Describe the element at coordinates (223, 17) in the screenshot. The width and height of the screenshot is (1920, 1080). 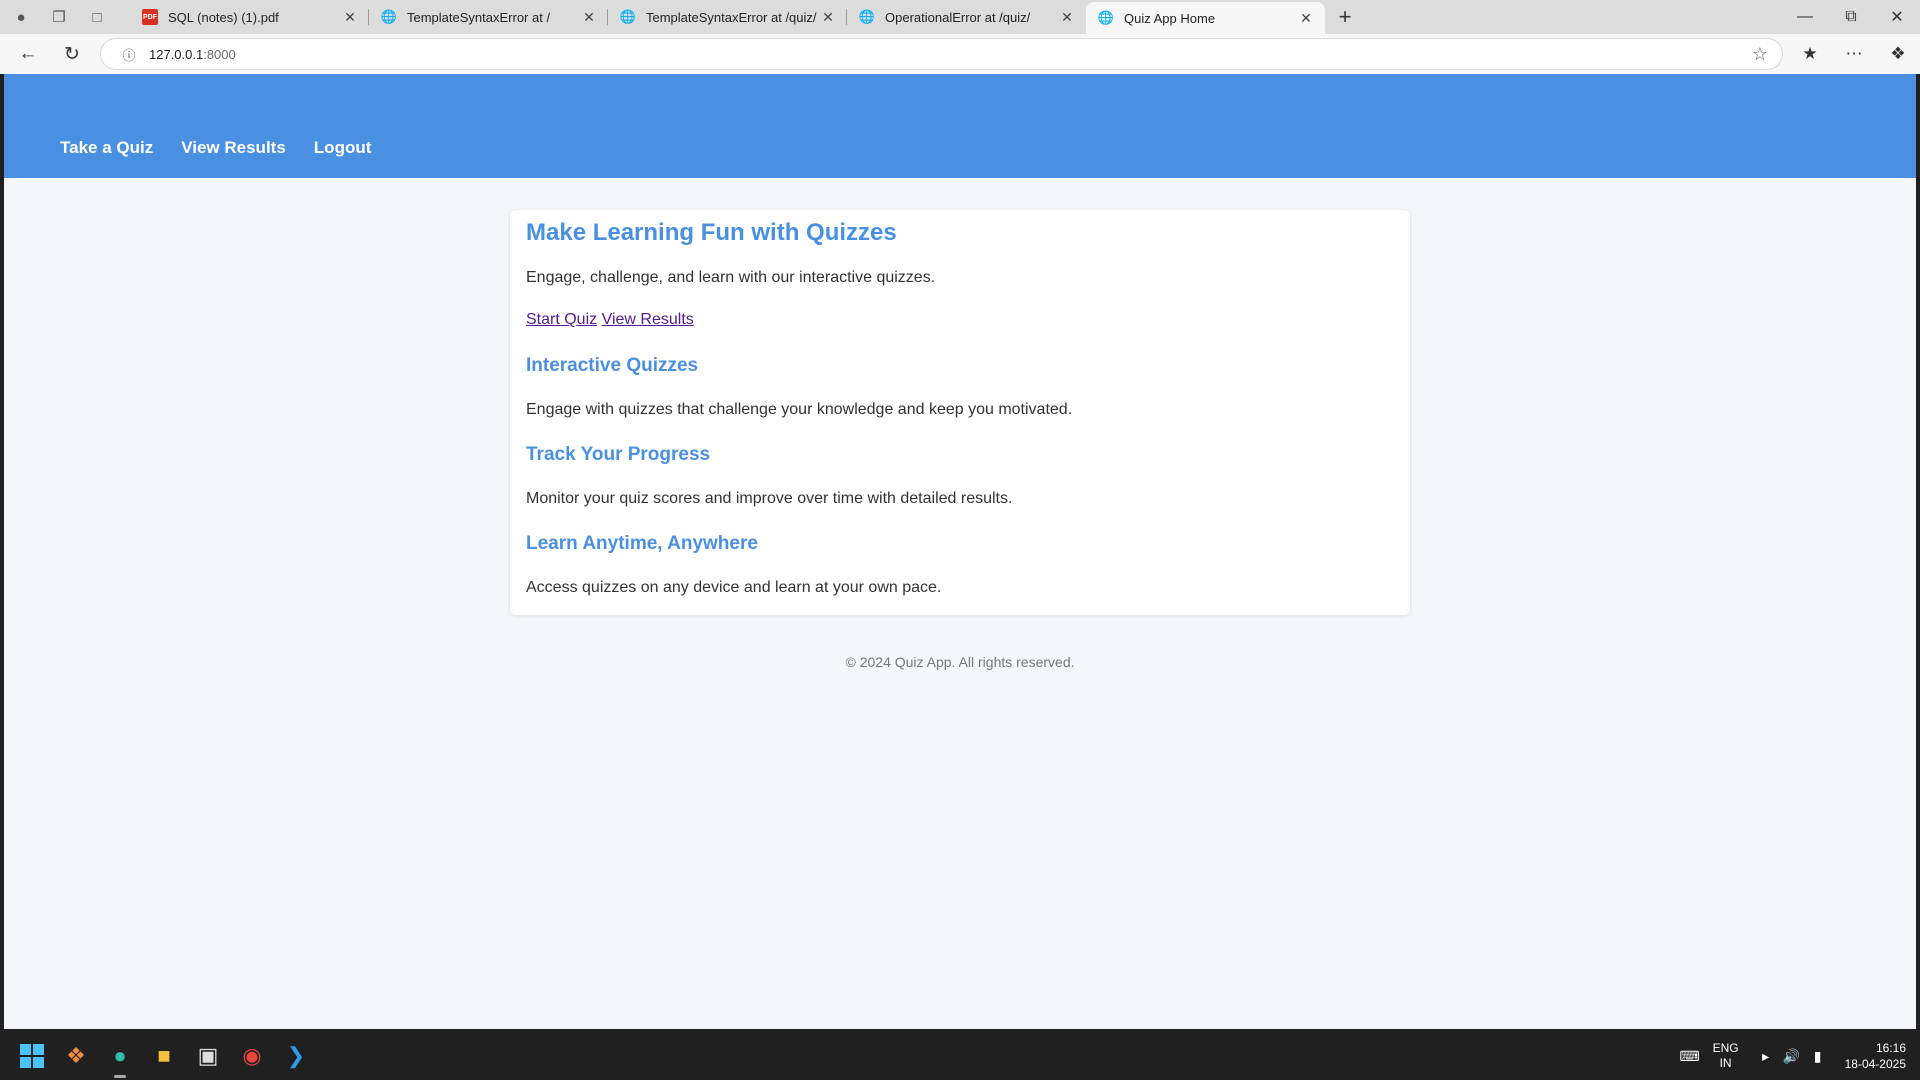
I see `tab-title: SQL (notes) (1).pdf` at that location.